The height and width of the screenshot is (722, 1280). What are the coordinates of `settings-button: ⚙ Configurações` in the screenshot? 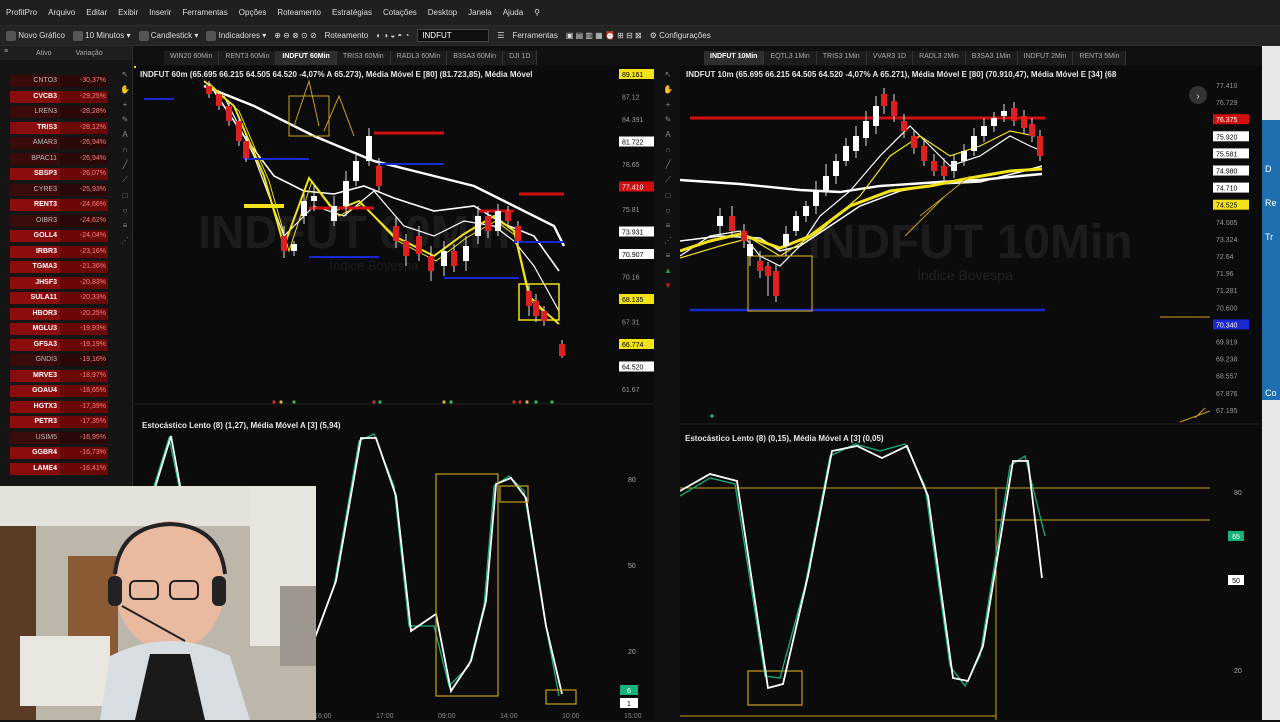 It's located at (680, 35).